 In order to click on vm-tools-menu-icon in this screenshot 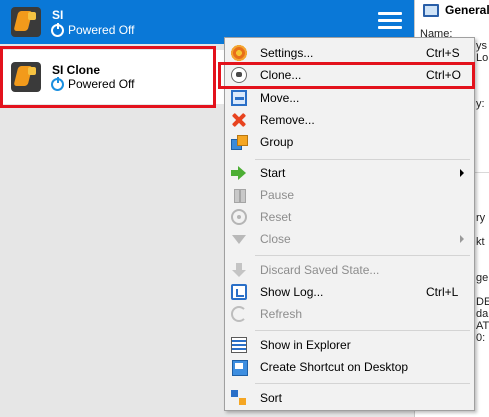, I will do `click(390, 21)`.